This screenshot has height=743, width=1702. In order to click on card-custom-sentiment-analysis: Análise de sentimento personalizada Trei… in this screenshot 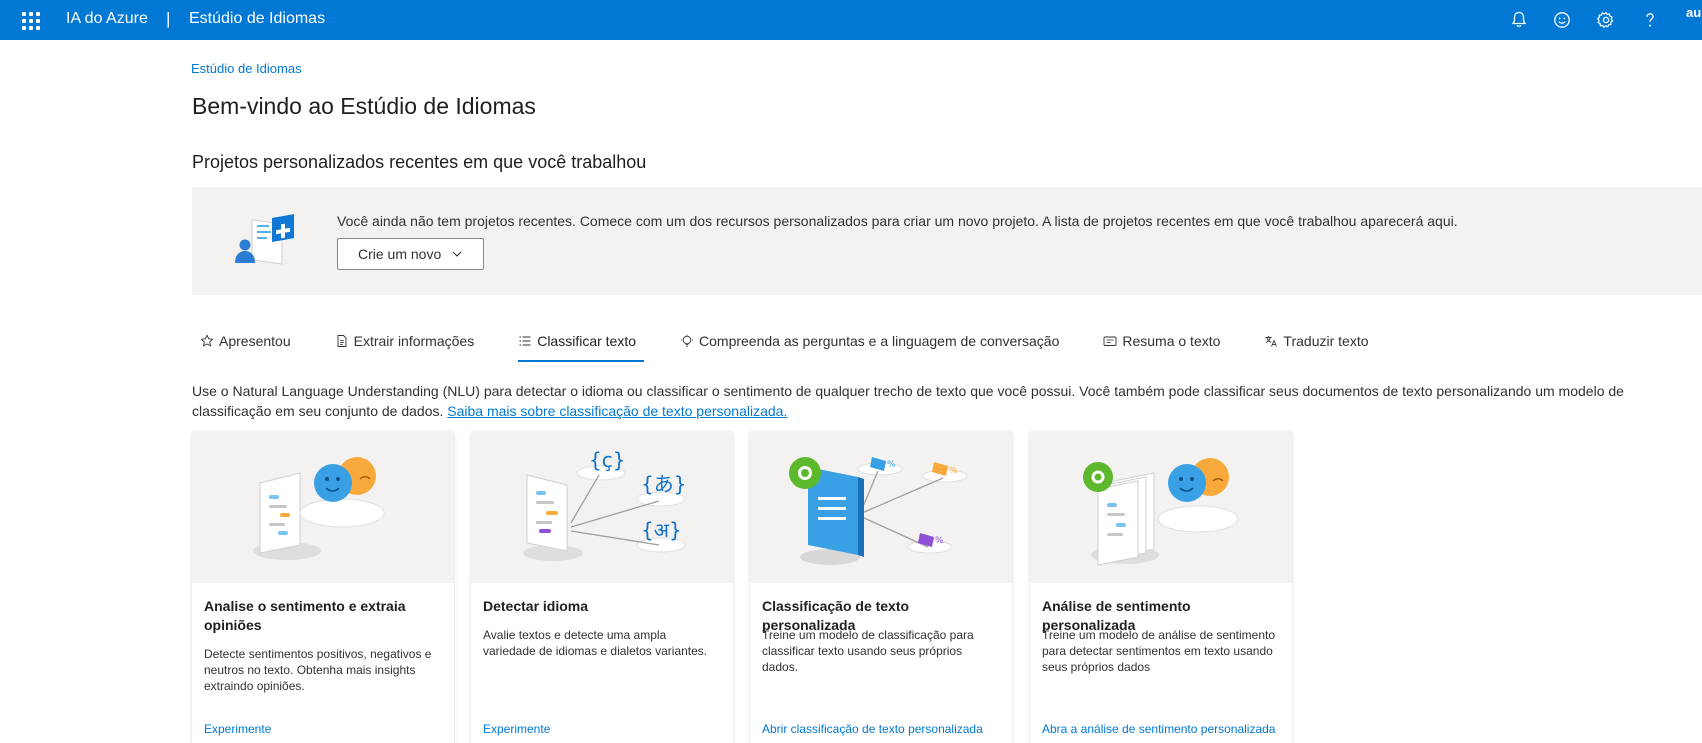, I will do `click(1161, 587)`.